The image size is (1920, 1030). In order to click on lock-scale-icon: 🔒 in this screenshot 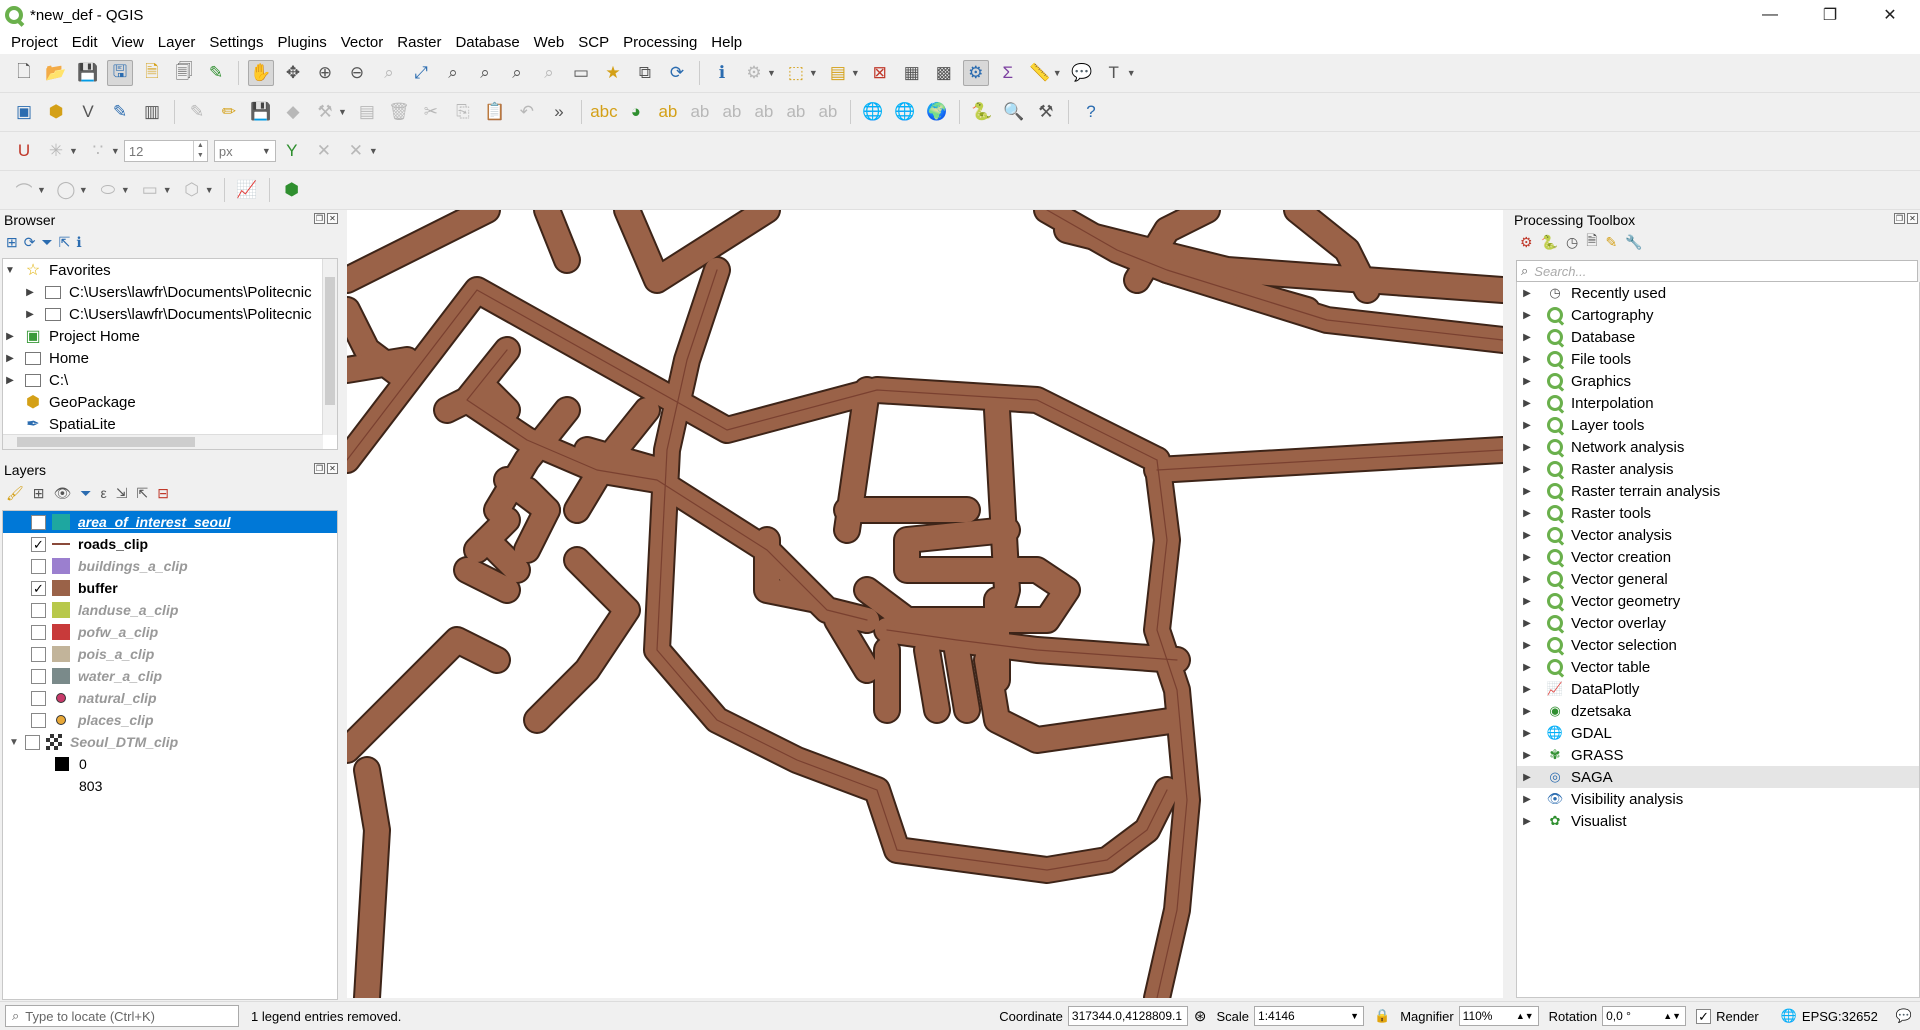, I will do `click(1382, 1016)`.